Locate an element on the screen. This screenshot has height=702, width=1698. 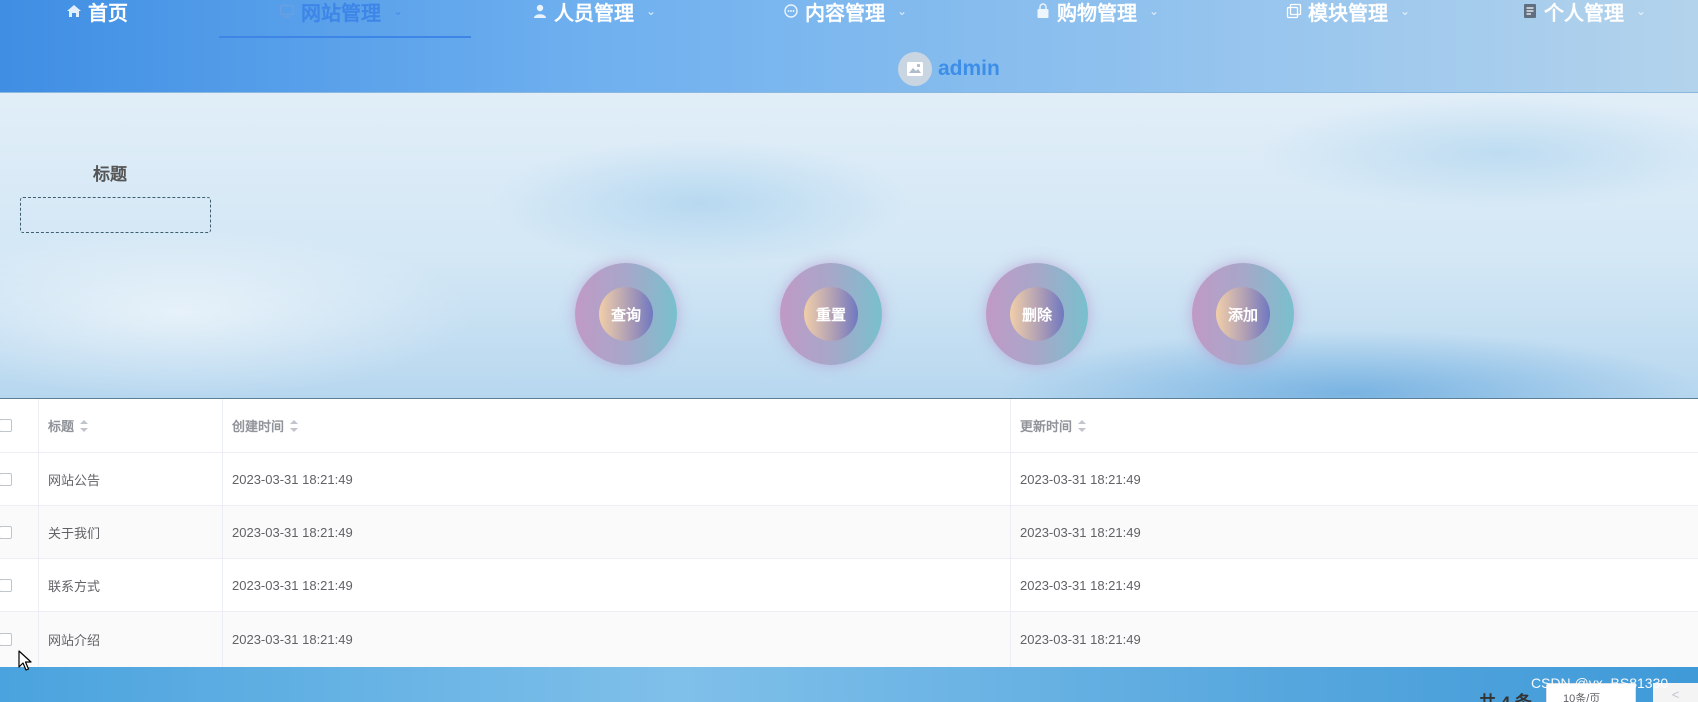
nav-label: 首页 is located at coordinates (108, 13).